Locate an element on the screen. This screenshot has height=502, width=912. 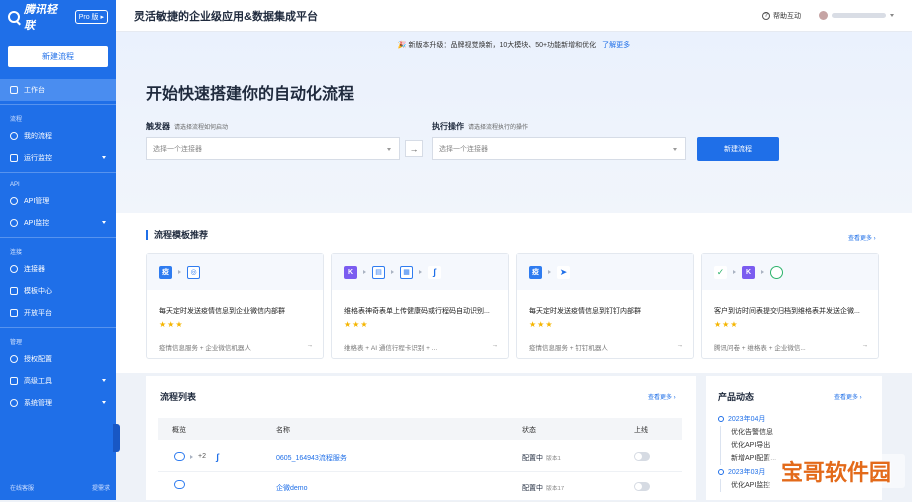
nav-group-connect: 连接 is located at coordinates (16, 253).